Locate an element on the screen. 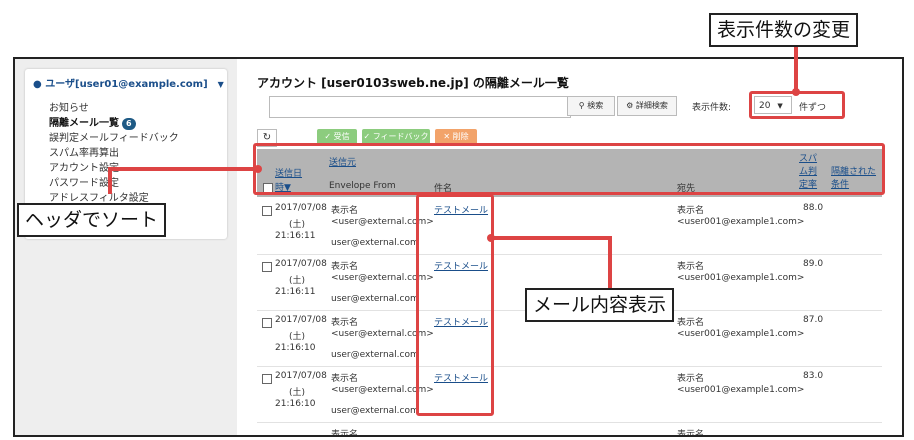  user-icon: ● is located at coordinates (37, 84).